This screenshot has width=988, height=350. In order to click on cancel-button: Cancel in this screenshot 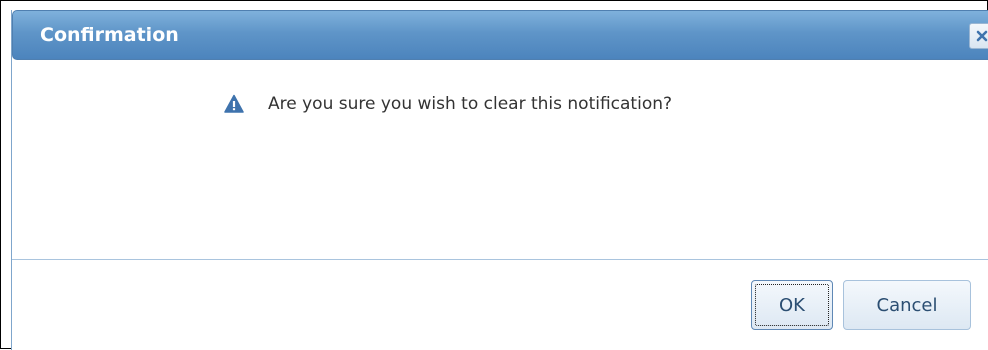, I will do `click(907, 305)`.